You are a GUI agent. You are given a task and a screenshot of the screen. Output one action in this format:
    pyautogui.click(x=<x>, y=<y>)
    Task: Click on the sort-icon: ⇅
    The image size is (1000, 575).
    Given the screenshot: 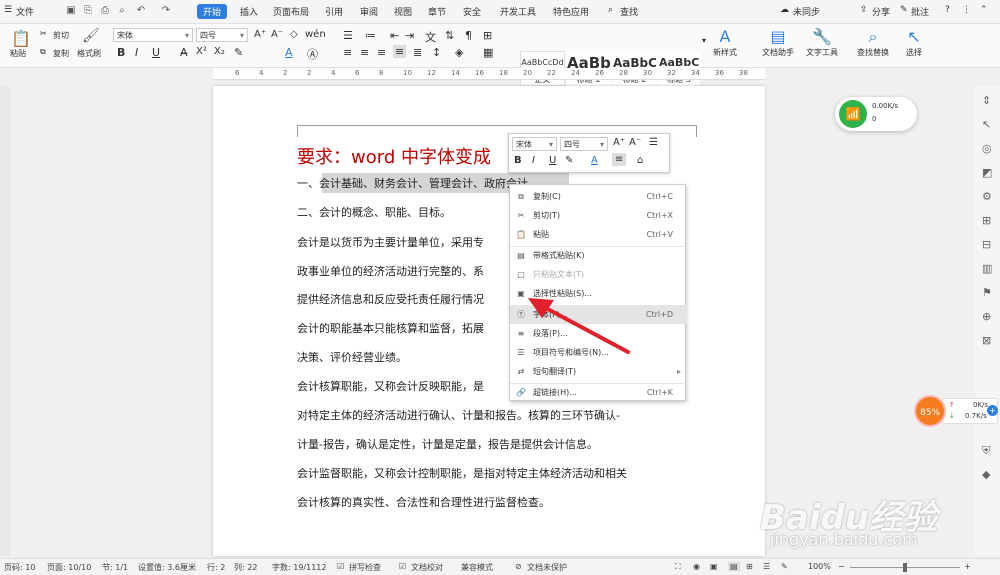 What is the action you would take?
    pyautogui.click(x=449, y=35)
    